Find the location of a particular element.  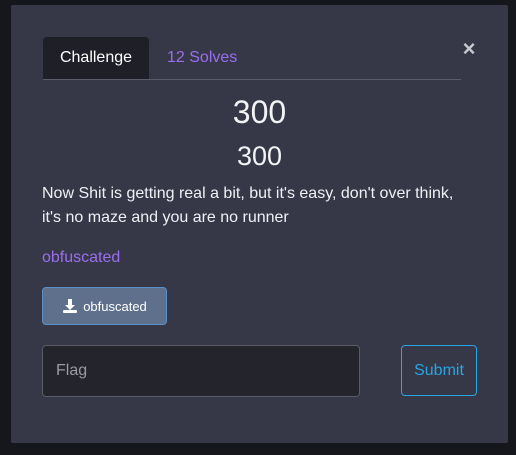

challenge-tabs: Challenge 12 Solves is located at coordinates (252, 58).